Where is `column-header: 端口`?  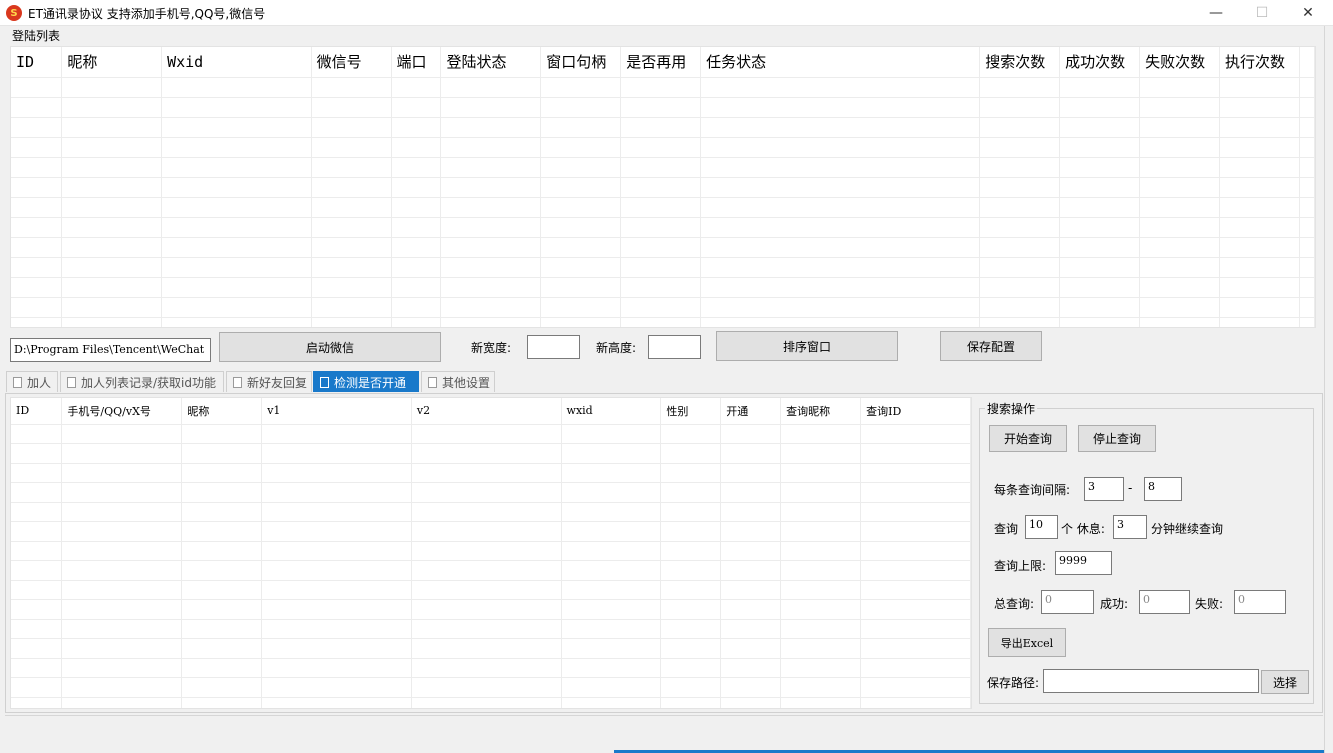 column-header: 端口 is located at coordinates (416, 62).